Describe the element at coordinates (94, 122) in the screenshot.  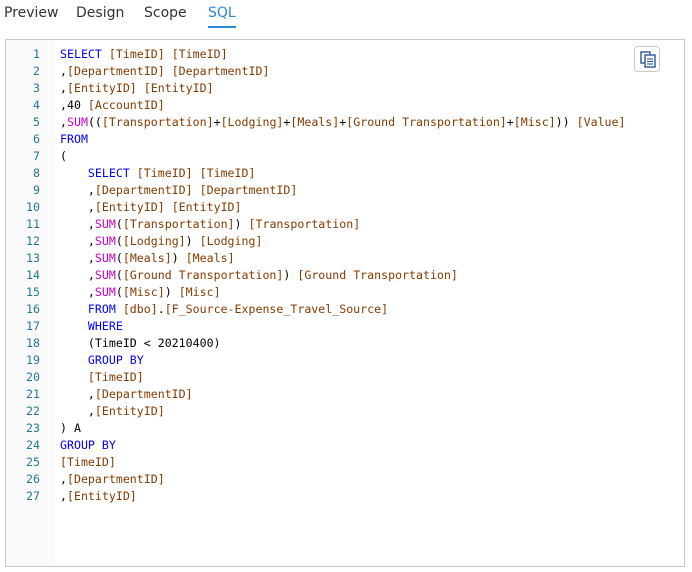
I see `sql-text: ((` at that location.